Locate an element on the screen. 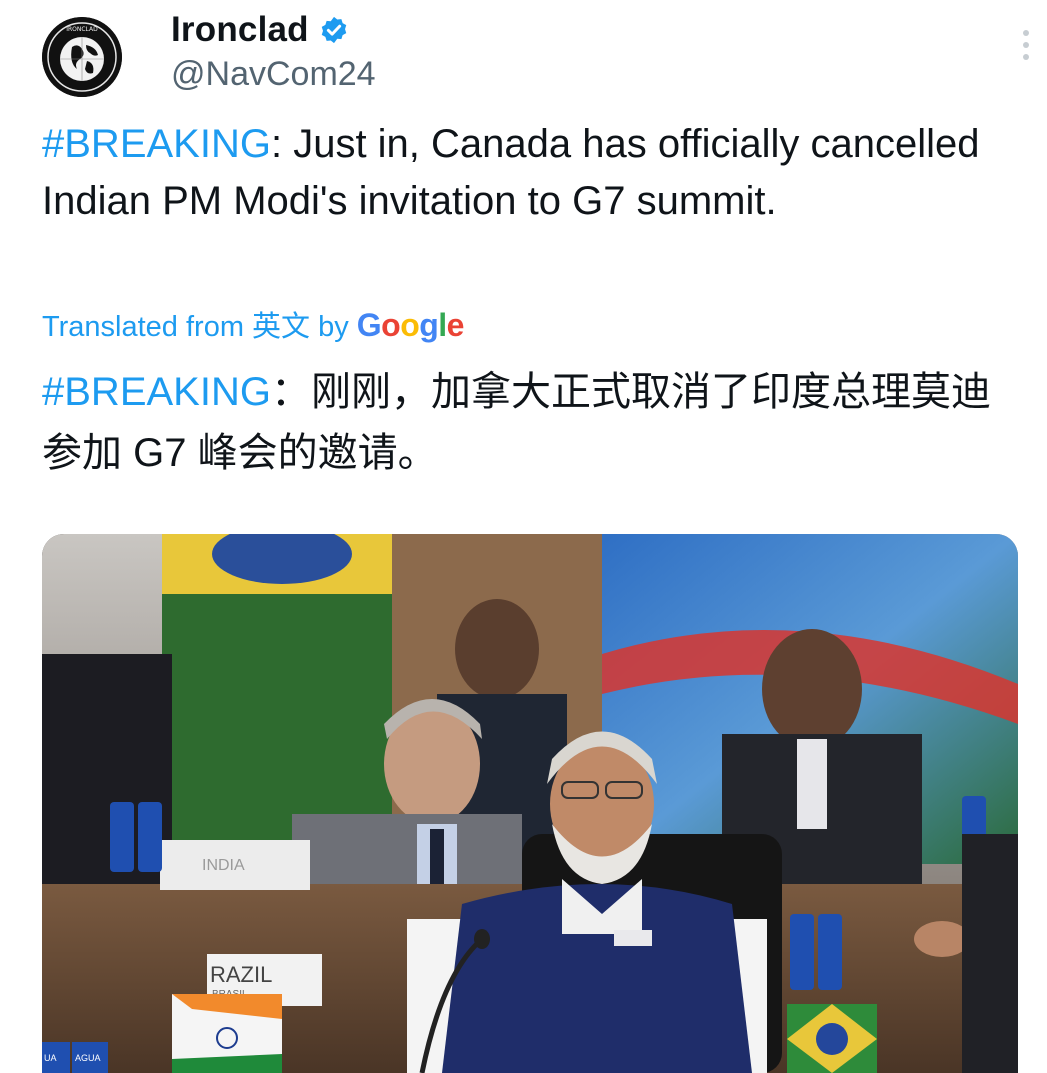  placard-india: INDIA is located at coordinates (223, 865).